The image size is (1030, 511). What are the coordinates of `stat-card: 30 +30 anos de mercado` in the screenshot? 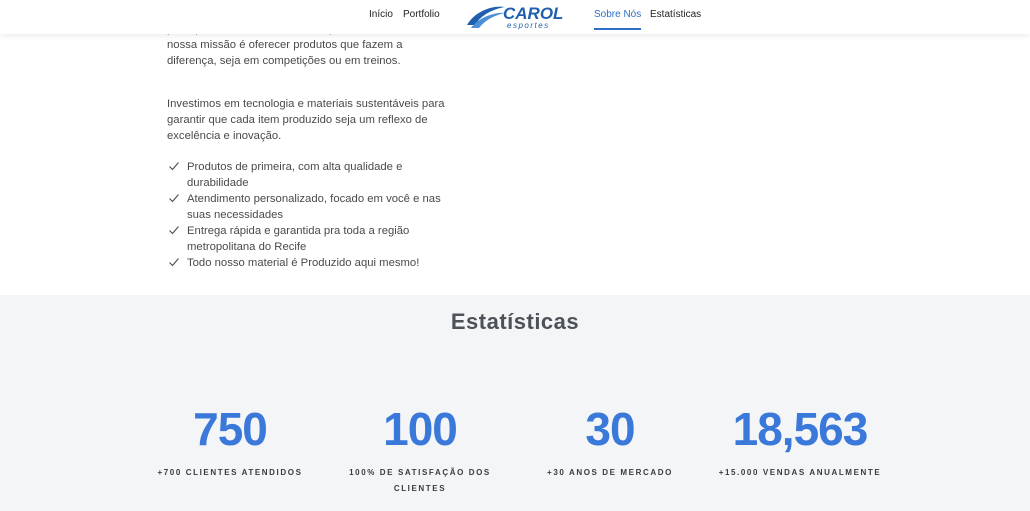 It's located at (610, 442).